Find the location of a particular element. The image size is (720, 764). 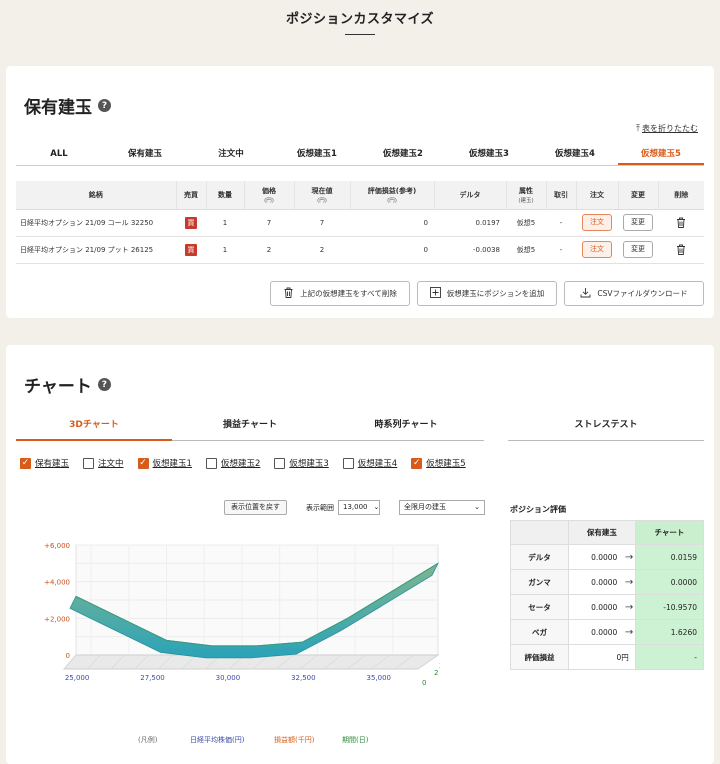

z-tick-label: 3 is located at coordinates (439, 666).